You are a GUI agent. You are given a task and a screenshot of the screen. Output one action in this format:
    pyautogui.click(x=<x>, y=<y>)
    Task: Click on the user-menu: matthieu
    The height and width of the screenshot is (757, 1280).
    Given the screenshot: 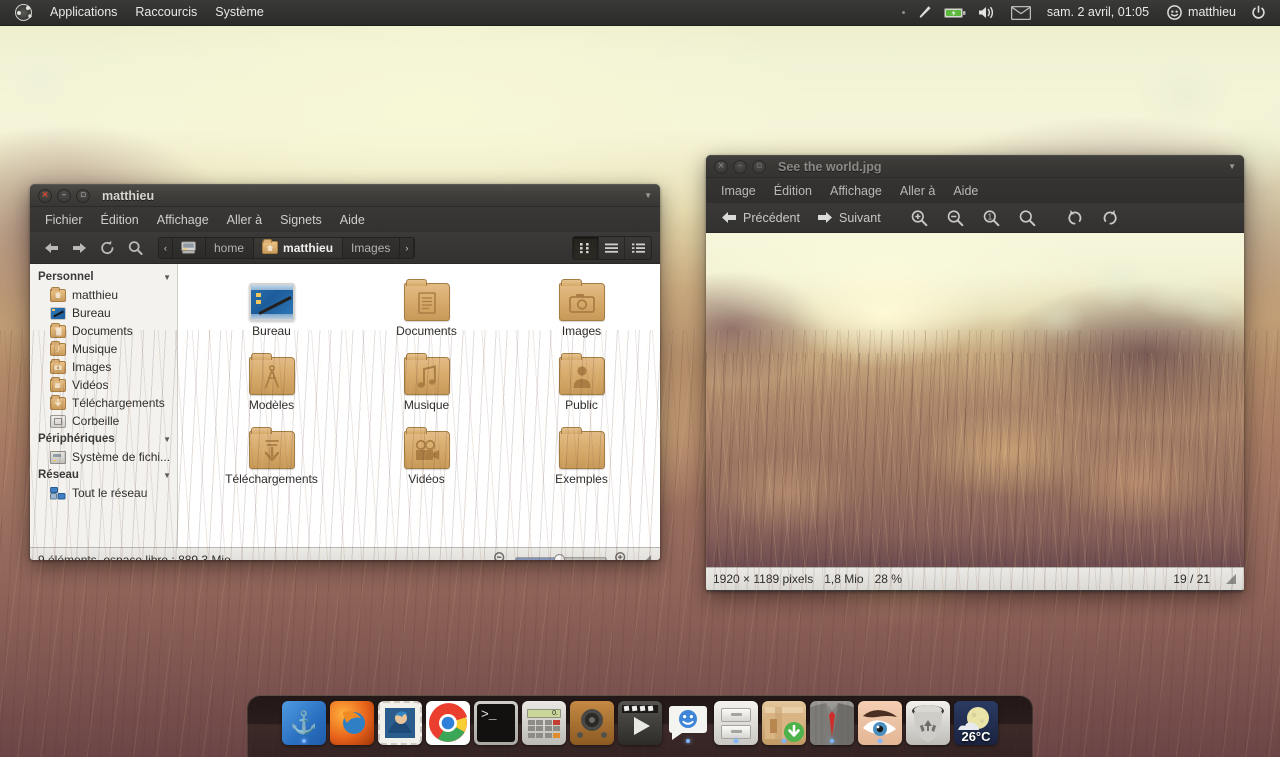 What is the action you would take?
    pyautogui.click(x=1201, y=12)
    